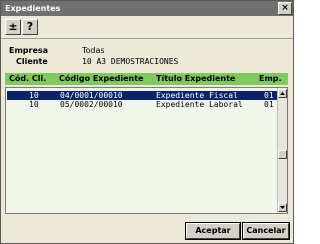 The height and width of the screenshot is (244, 320). What do you see at coordinates (101, 79) in the screenshot?
I see `column-header-codigo: Código Expediente` at bounding box center [101, 79].